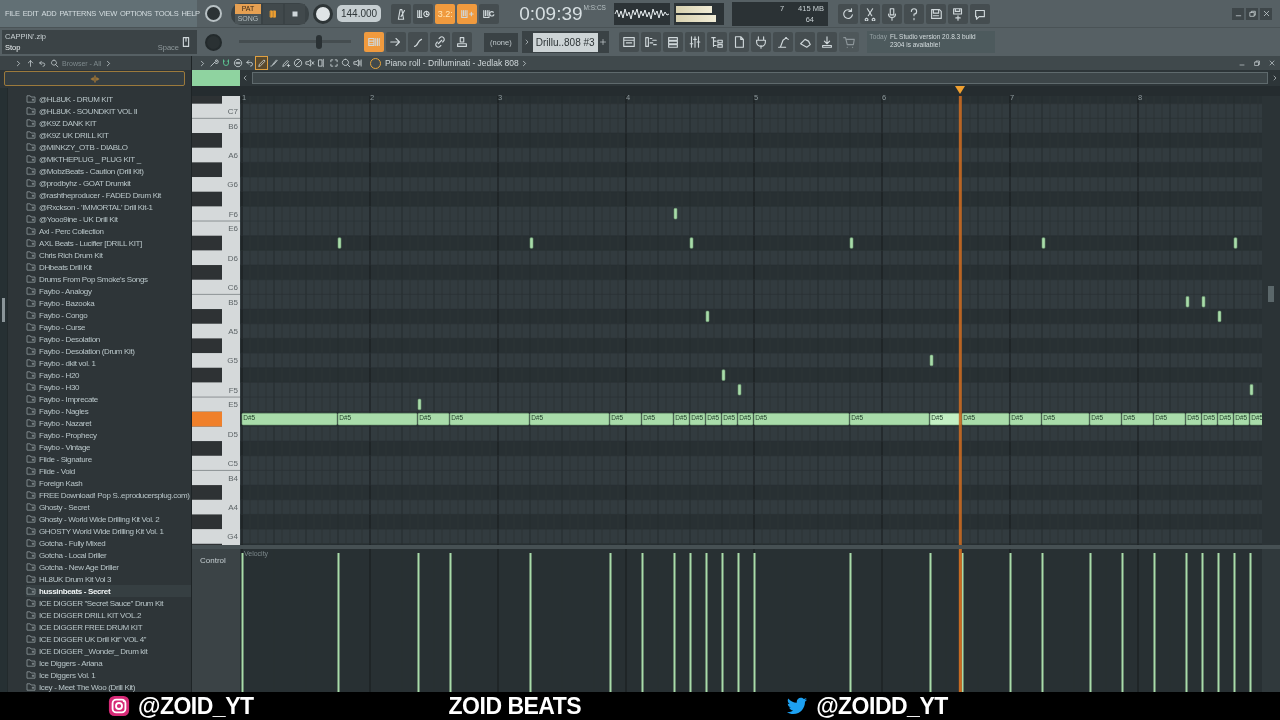  What do you see at coordinates (108, 363) in the screenshot?
I see `browser-item: Faybo - dkit vol. 1` at bounding box center [108, 363].